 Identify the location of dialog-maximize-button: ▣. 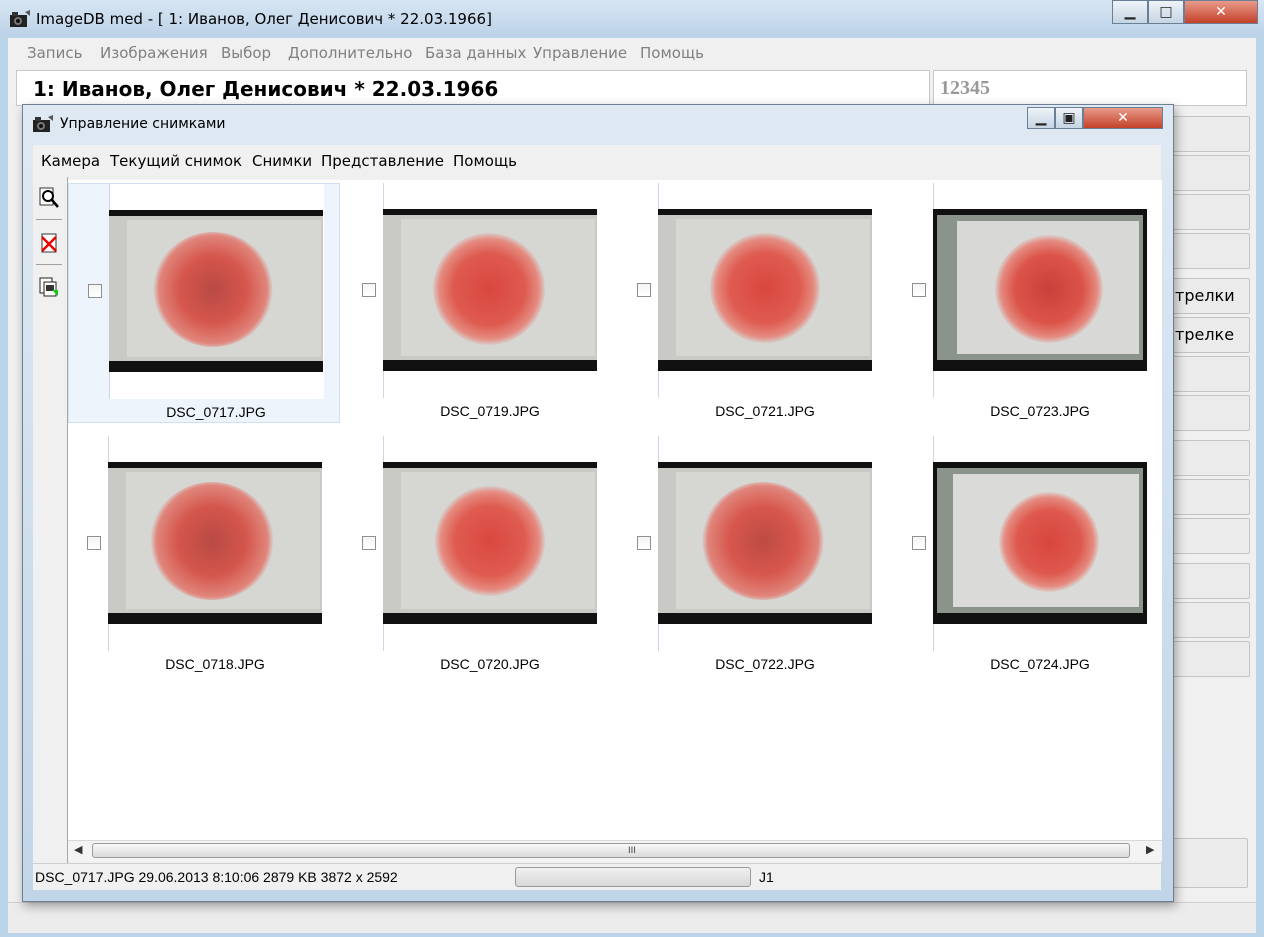
(1069, 118).